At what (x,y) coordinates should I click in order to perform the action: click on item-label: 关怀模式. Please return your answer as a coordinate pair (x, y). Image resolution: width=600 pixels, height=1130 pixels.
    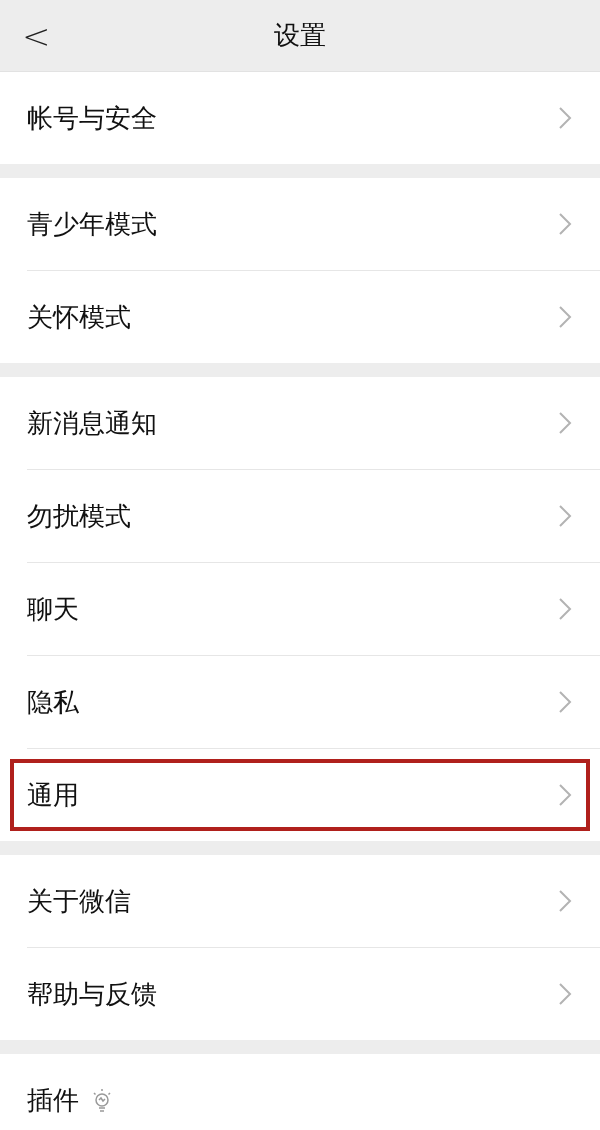
    Looking at the image, I should click on (79, 317).